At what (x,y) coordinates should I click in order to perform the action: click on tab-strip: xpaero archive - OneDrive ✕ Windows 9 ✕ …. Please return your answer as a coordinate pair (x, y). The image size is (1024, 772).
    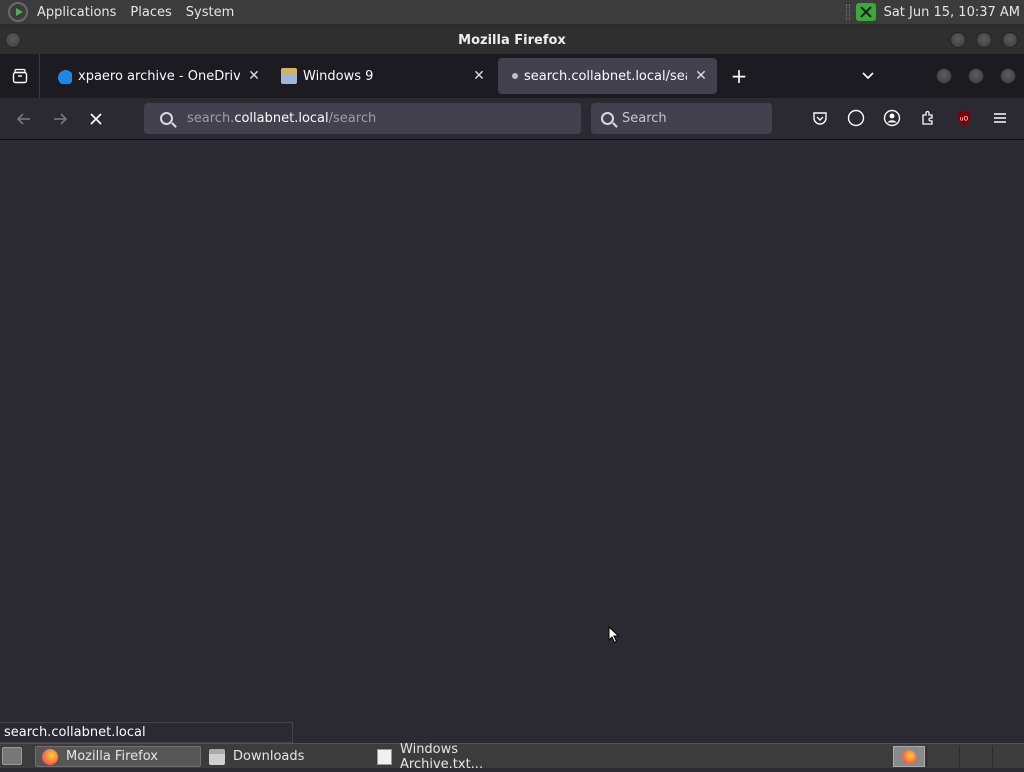
    Looking at the image, I should click on (512, 76).